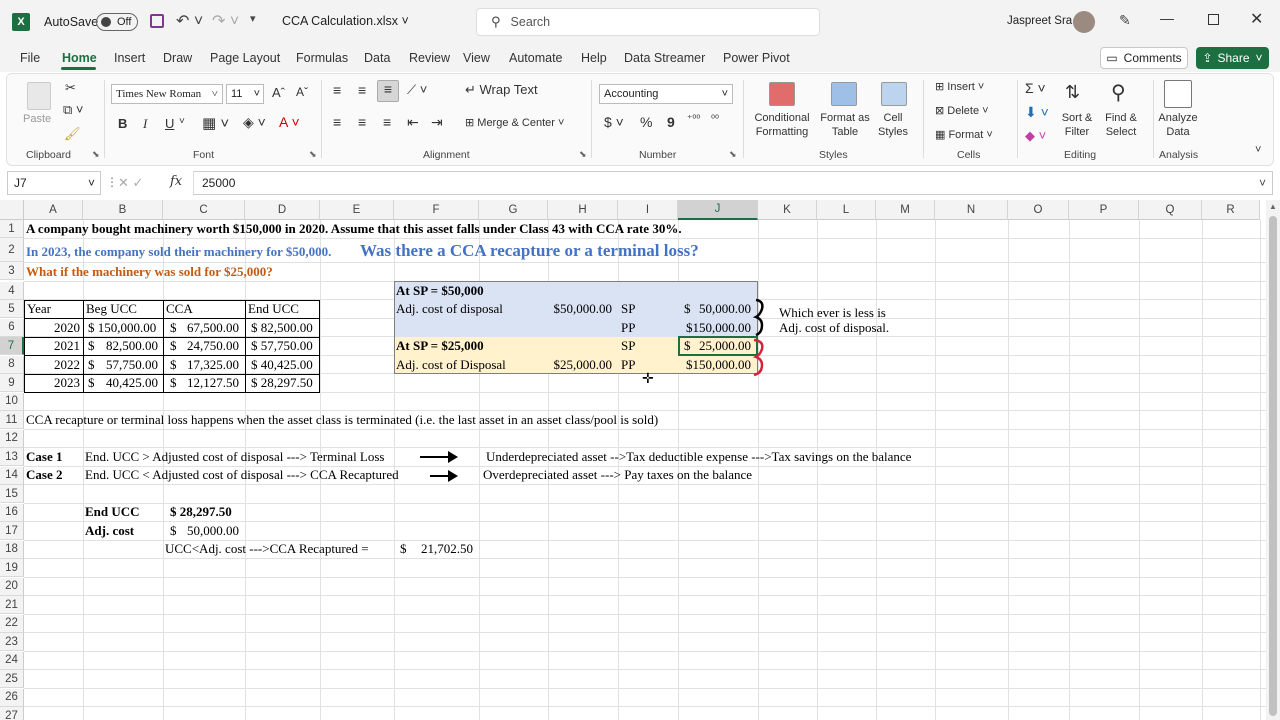  What do you see at coordinates (1178, 125) in the screenshot?
I see `analyze-data-button: Analyze Data` at bounding box center [1178, 125].